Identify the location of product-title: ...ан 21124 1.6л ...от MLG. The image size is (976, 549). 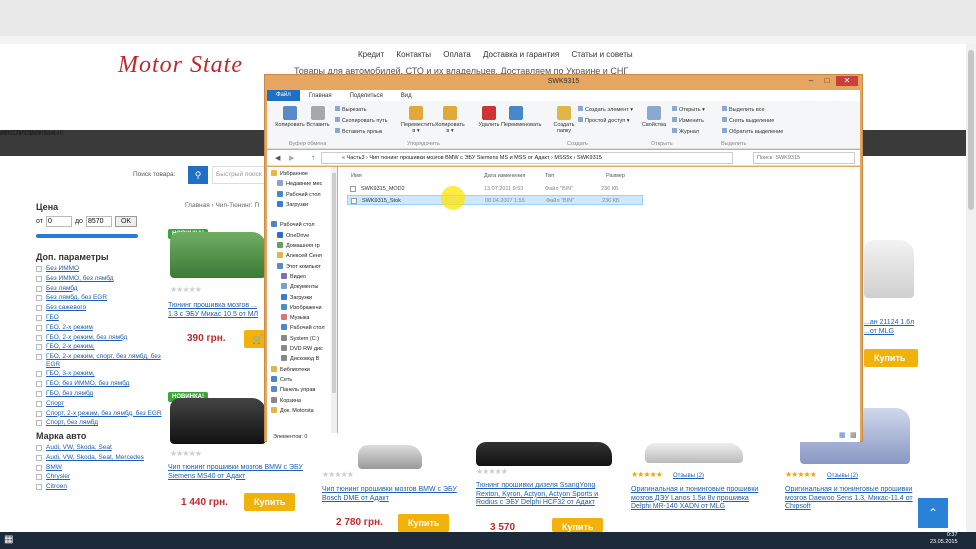
(894, 327).